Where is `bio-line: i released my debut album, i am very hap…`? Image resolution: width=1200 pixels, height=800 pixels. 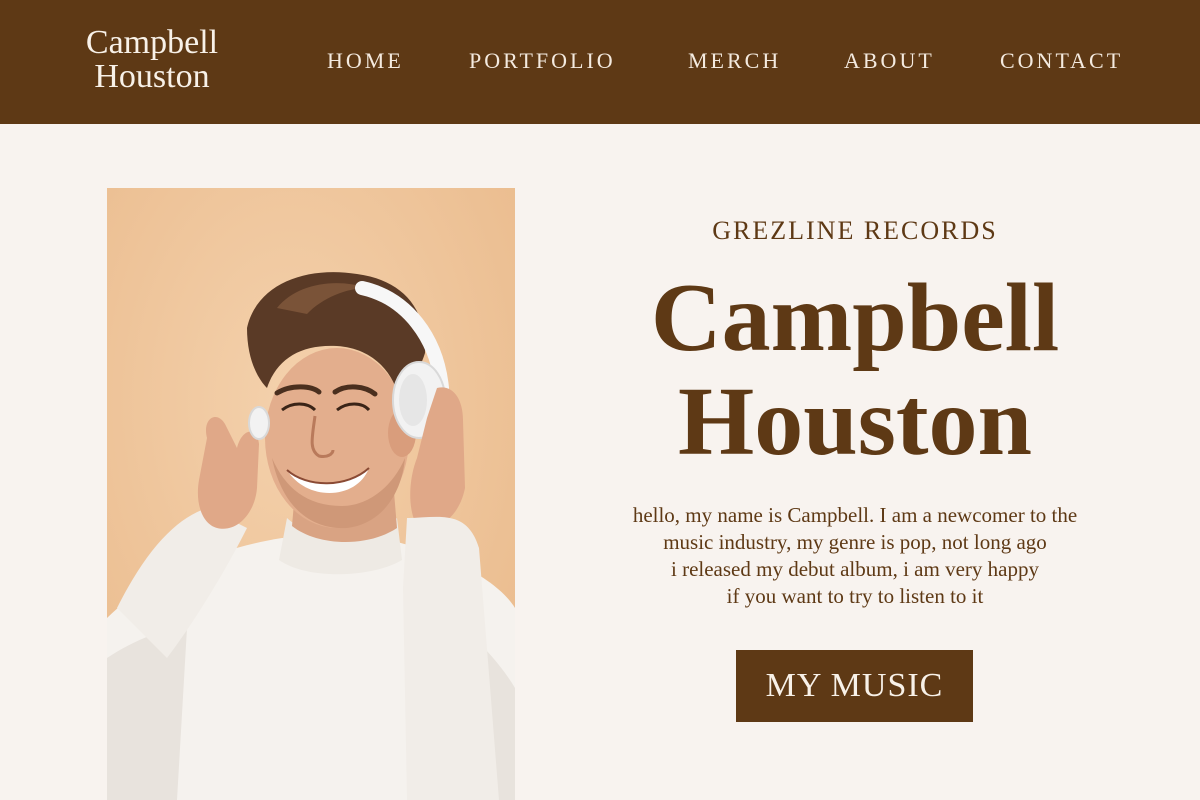 bio-line: i released my debut album, i am very hap… is located at coordinates (855, 569).